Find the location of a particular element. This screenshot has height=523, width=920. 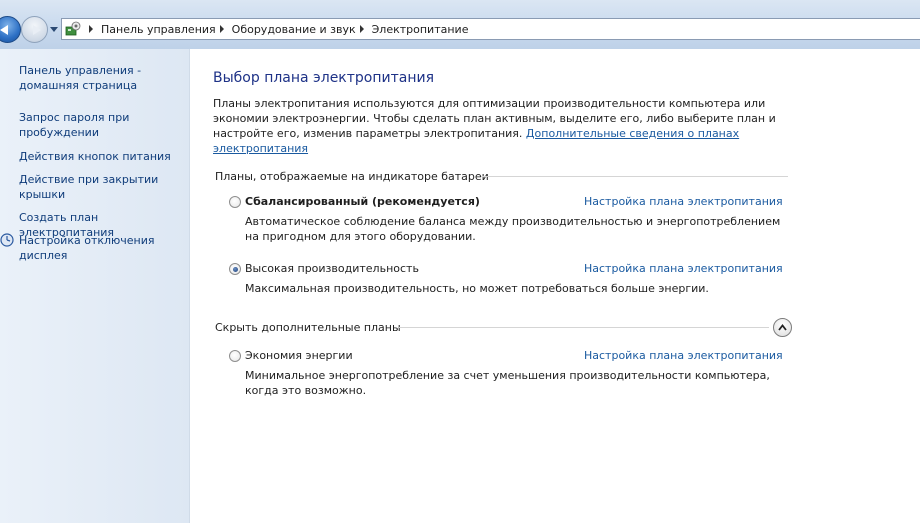

sidebar-item-power-buttons: Действия кнопок питания is located at coordinates (103, 156).